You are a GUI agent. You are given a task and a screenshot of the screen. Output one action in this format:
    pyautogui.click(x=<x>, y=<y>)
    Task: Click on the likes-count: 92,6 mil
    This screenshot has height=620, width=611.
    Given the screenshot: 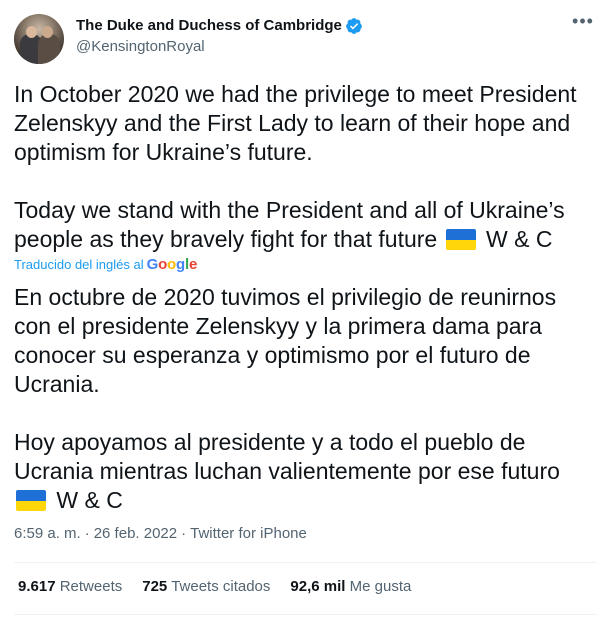 What is the action you would take?
    pyautogui.click(x=318, y=586)
    